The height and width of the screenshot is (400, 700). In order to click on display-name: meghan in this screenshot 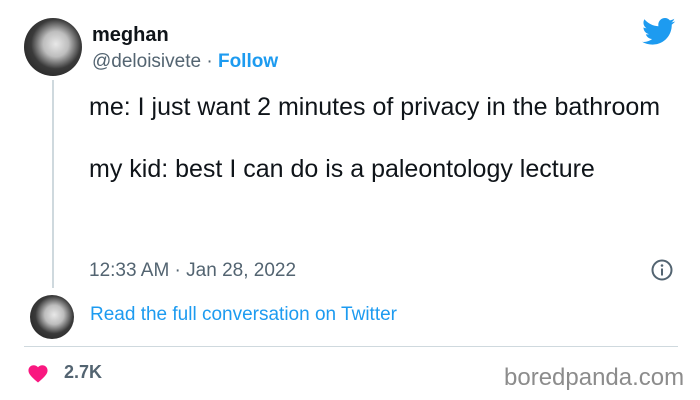, I will do `click(130, 35)`.